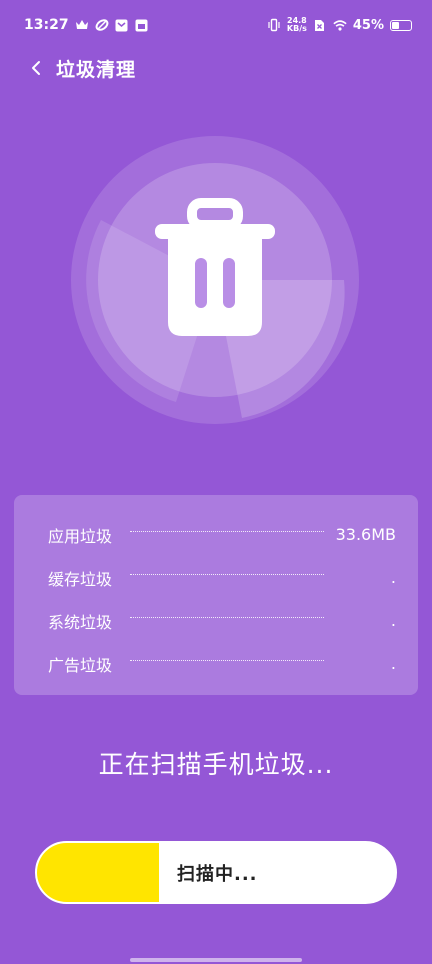 This screenshot has width=432, height=964. What do you see at coordinates (222, 663) in the screenshot?
I see `junk-row: 广告垃圾.` at bounding box center [222, 663].